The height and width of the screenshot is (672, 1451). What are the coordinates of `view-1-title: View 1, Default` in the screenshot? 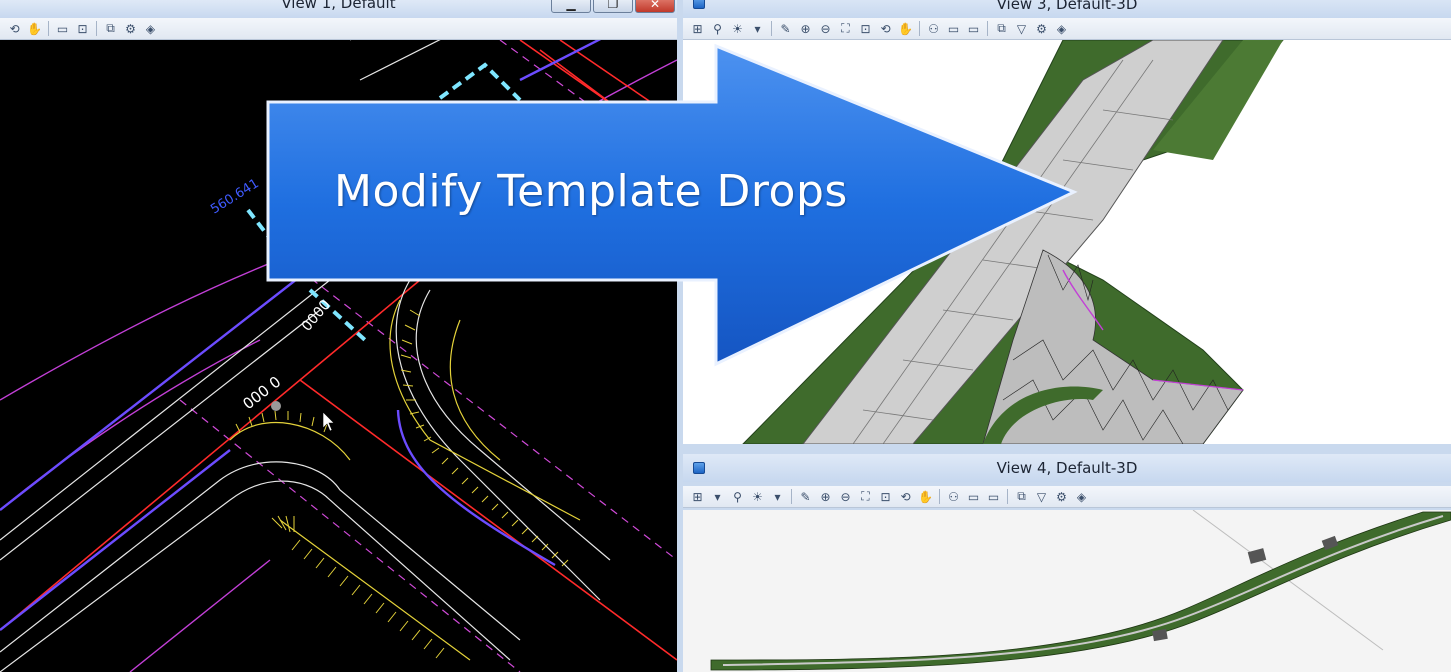 It's located at (338, 6).